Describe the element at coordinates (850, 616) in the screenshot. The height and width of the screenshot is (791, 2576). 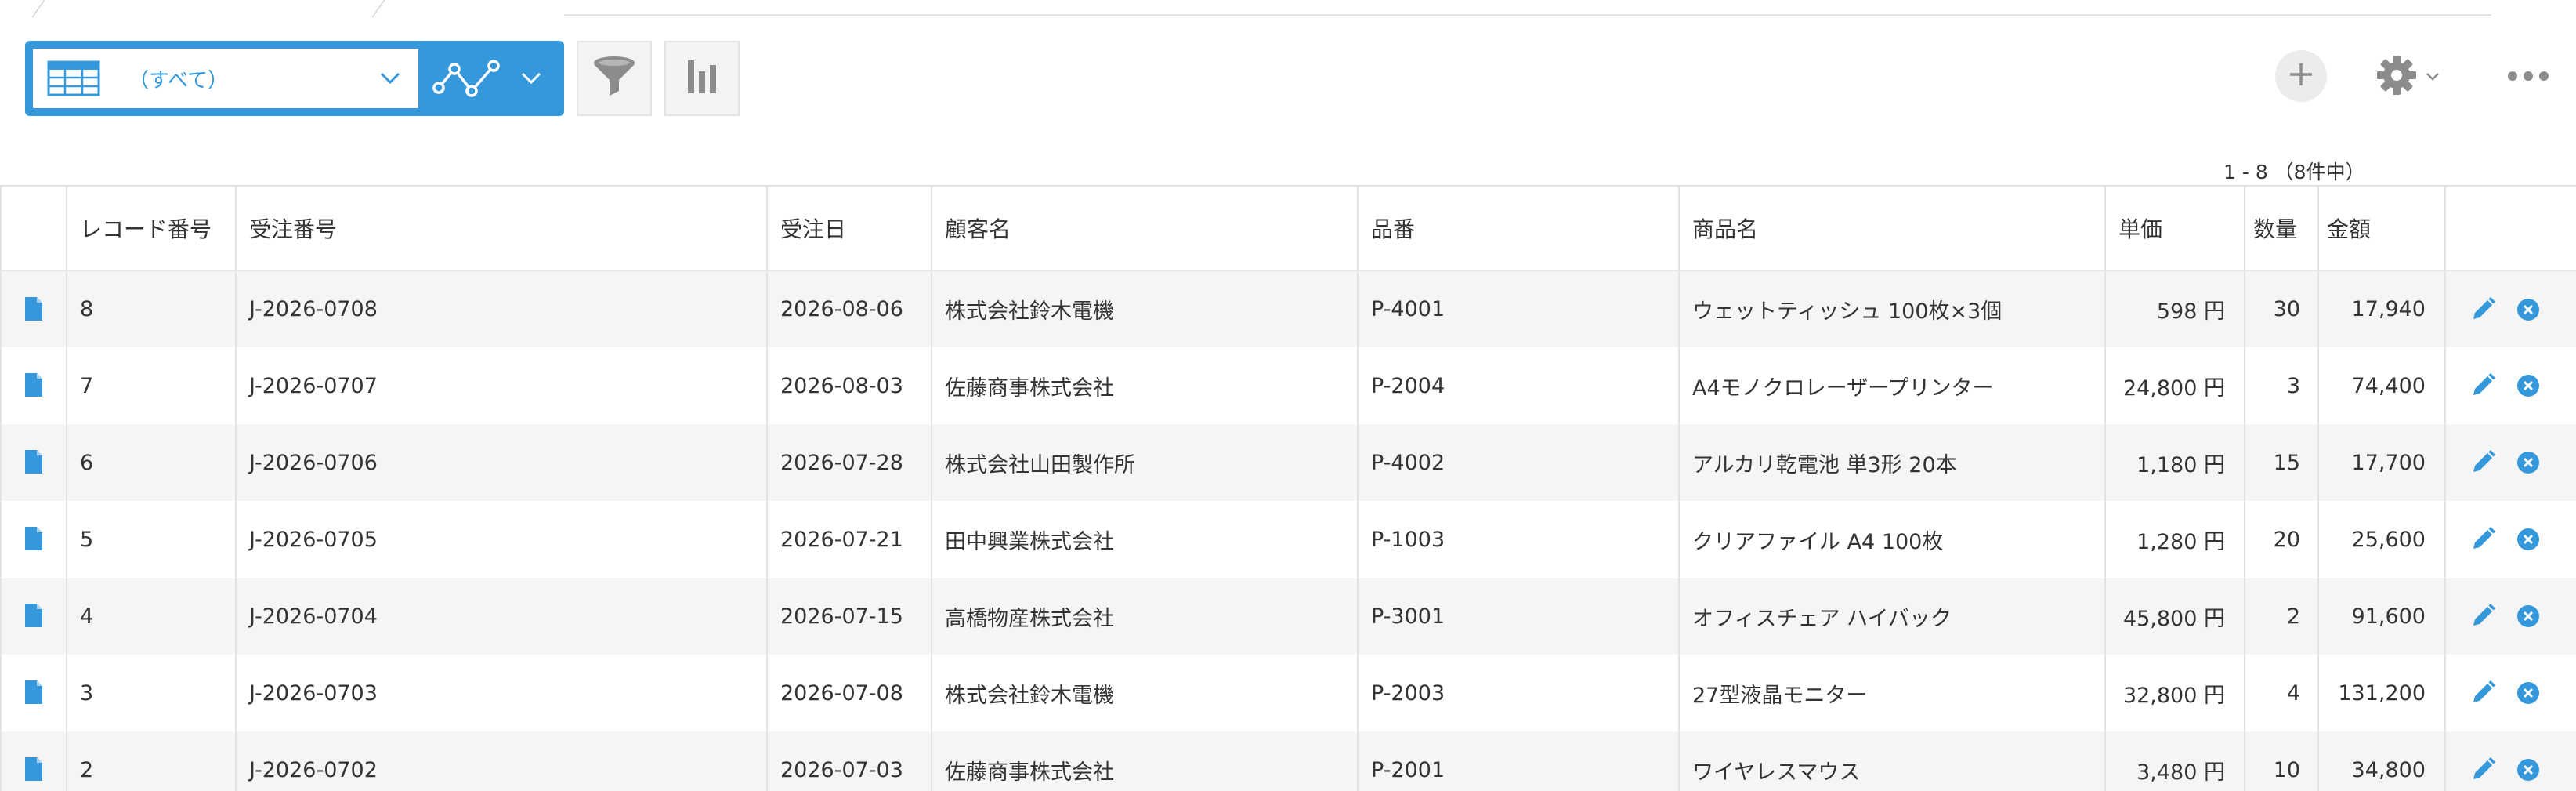
I see `order-date-cell: 2026-07-15` at that location.